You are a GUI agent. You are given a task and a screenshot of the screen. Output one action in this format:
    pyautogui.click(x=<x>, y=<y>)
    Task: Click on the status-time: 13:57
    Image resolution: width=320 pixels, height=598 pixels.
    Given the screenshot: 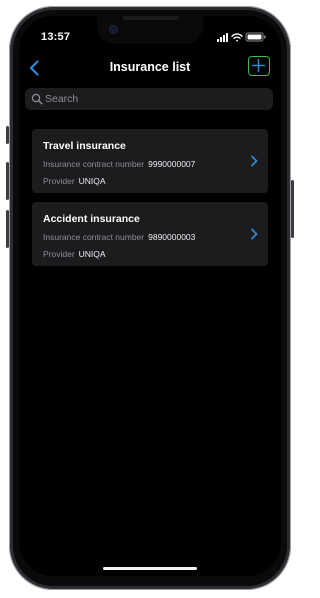 What is the action you would take?
    pyautogui.click(x=56, y=37)
    